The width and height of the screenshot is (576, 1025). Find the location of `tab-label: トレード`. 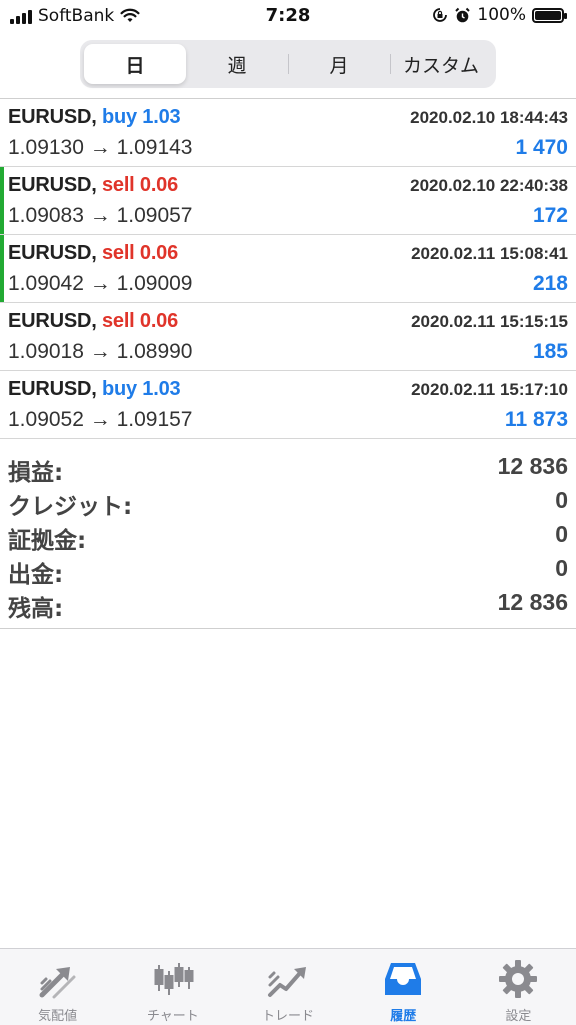

tab-label: トレード is located at coordinates (288, 1016).